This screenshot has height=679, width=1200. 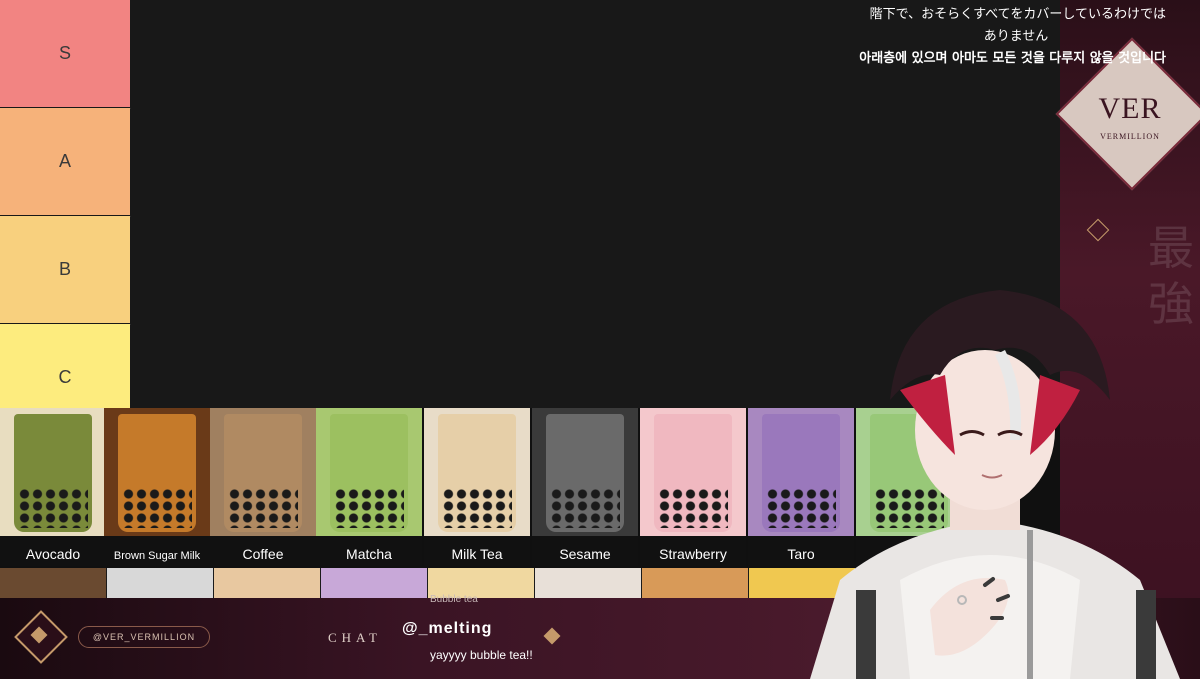 What do you see at coordinates (263, 472) in the screenshot?
I see `coffee-image` at bounding box center [263, 472].